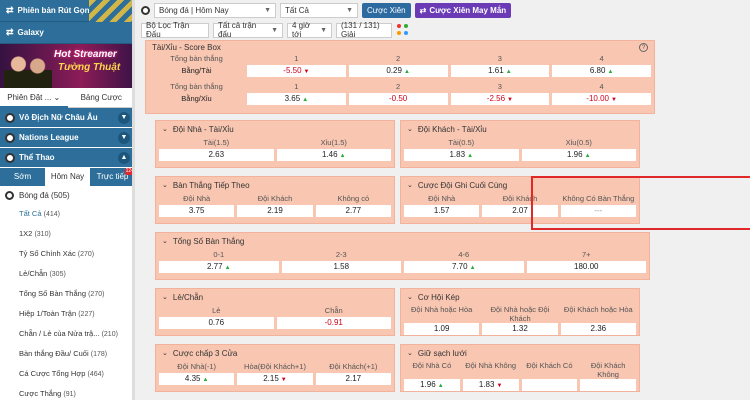 This screenshot has width=750, height=400. I want to click on odds-button: 2.15 ▼, so click(275, 379).